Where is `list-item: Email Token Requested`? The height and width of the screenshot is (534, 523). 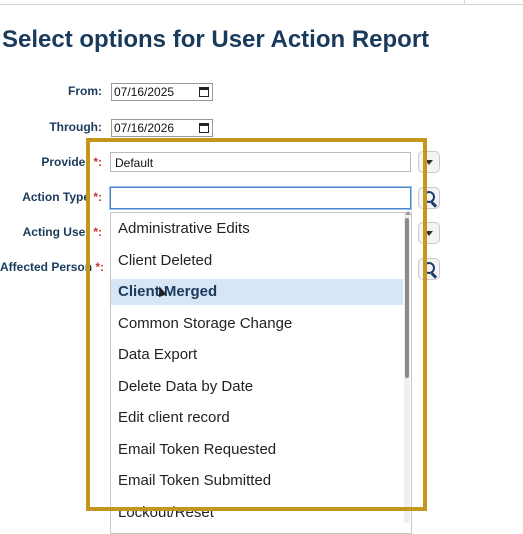 list-item: Email Token Requested is located at coordinates (257, 450).